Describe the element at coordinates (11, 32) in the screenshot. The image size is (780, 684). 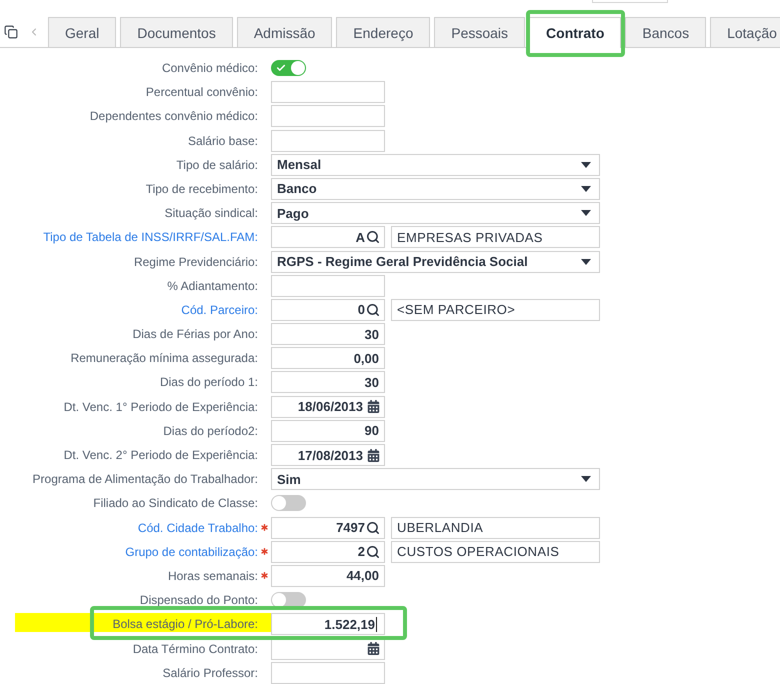
I see `copy-icon` at that location.